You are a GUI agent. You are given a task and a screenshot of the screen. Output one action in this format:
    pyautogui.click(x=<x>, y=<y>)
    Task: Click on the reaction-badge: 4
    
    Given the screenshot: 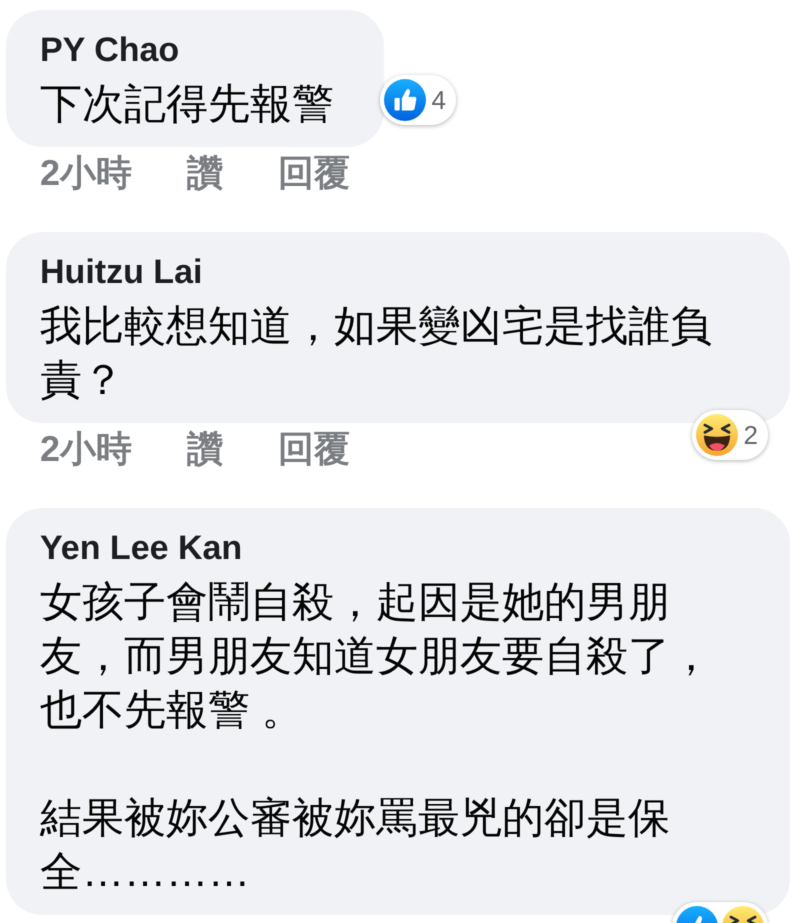 What is the action you would take?
    pyautogui.click(x=418, y=100)
    